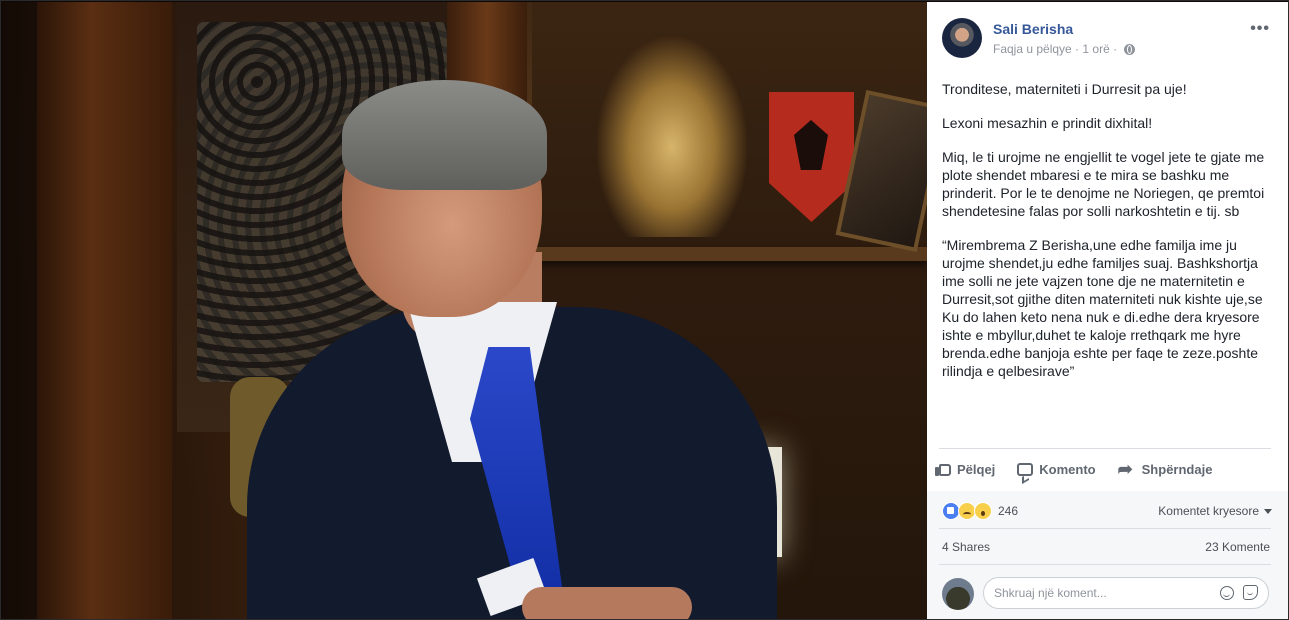 This screenshot has width=1289, height=620. Describe the element at coordinates (1105, 528) in the screenshot. I see `stats-divider` at that location.